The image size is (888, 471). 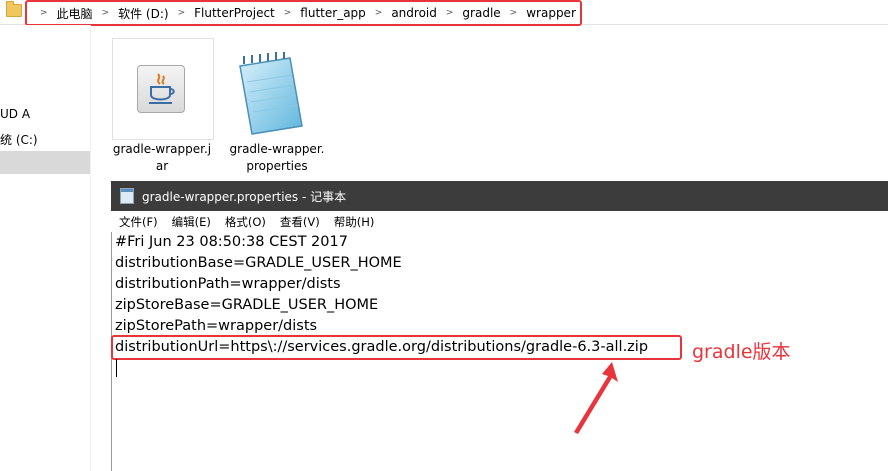 What do you see at coordinates (247, 305) in the screenshot?
I see `text-line: zipStoreBase=GRADLE_USER_HOME` at bounding box center [247, 305].